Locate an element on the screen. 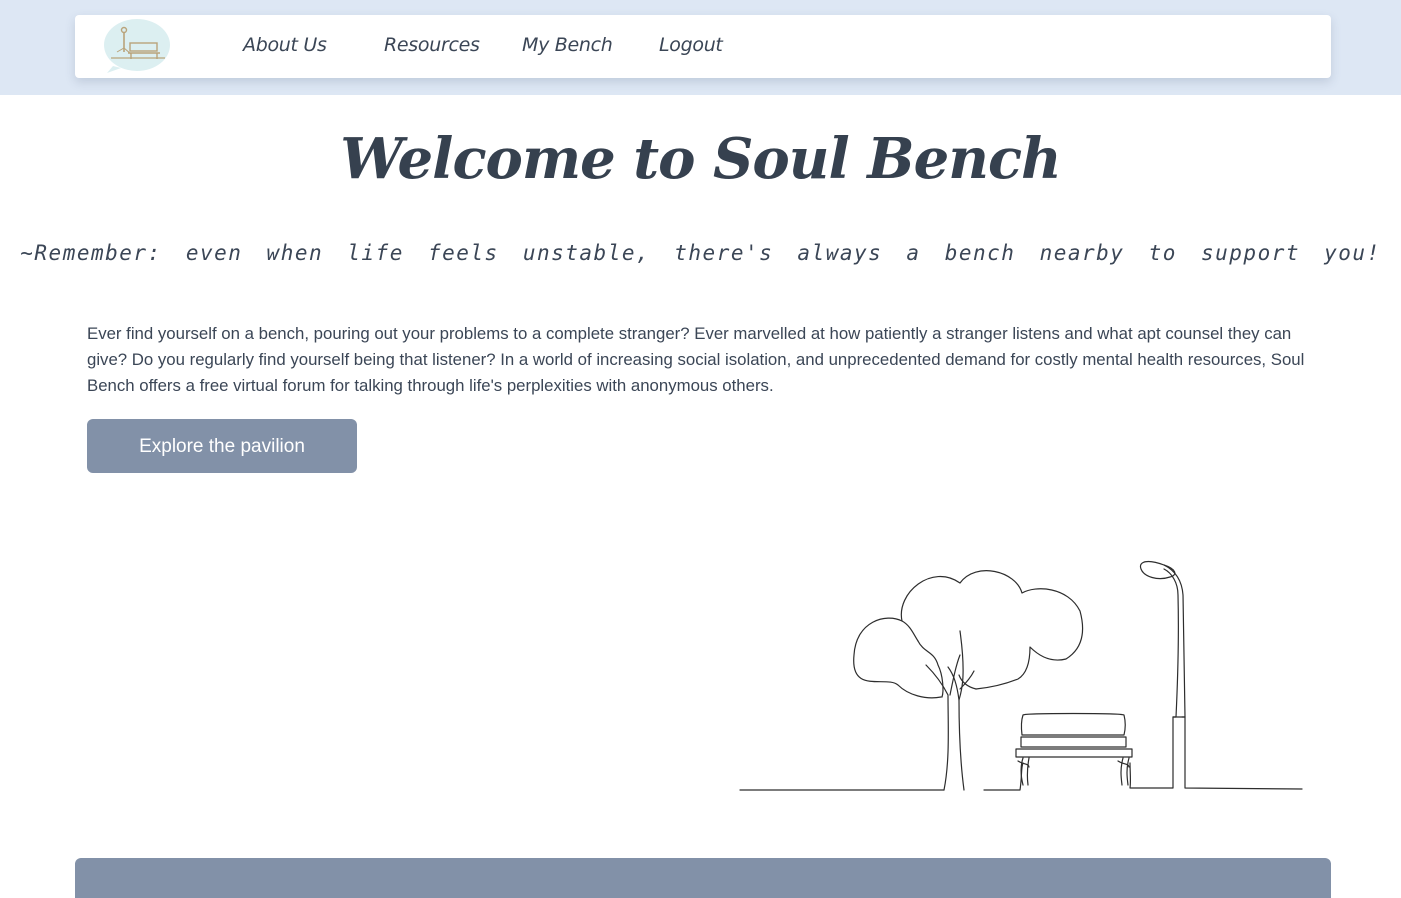 The image size is (1401, 898). nav-link-logout: Logout is located at coordinates (691, 45).